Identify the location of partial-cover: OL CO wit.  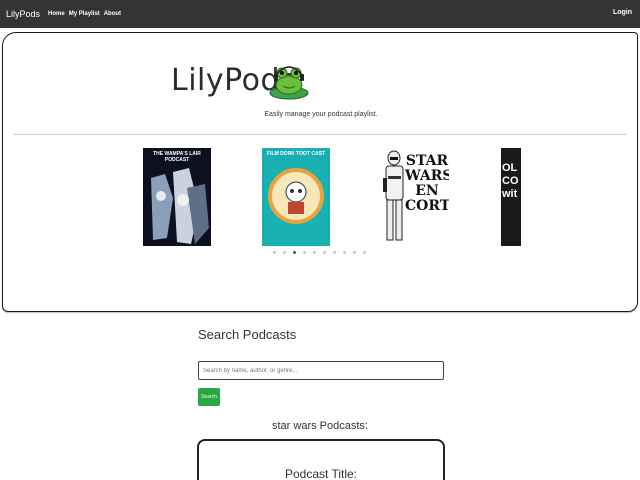
(511, 197).